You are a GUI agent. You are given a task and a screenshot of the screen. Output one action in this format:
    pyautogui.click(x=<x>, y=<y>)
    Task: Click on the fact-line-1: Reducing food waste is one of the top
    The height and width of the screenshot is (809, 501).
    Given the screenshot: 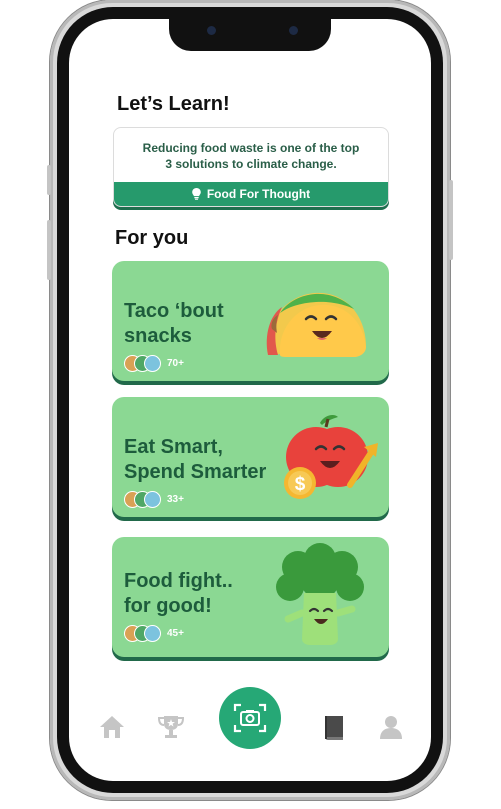 What is the action you would take?
    pyautogui.click(x=251, y=148)
    